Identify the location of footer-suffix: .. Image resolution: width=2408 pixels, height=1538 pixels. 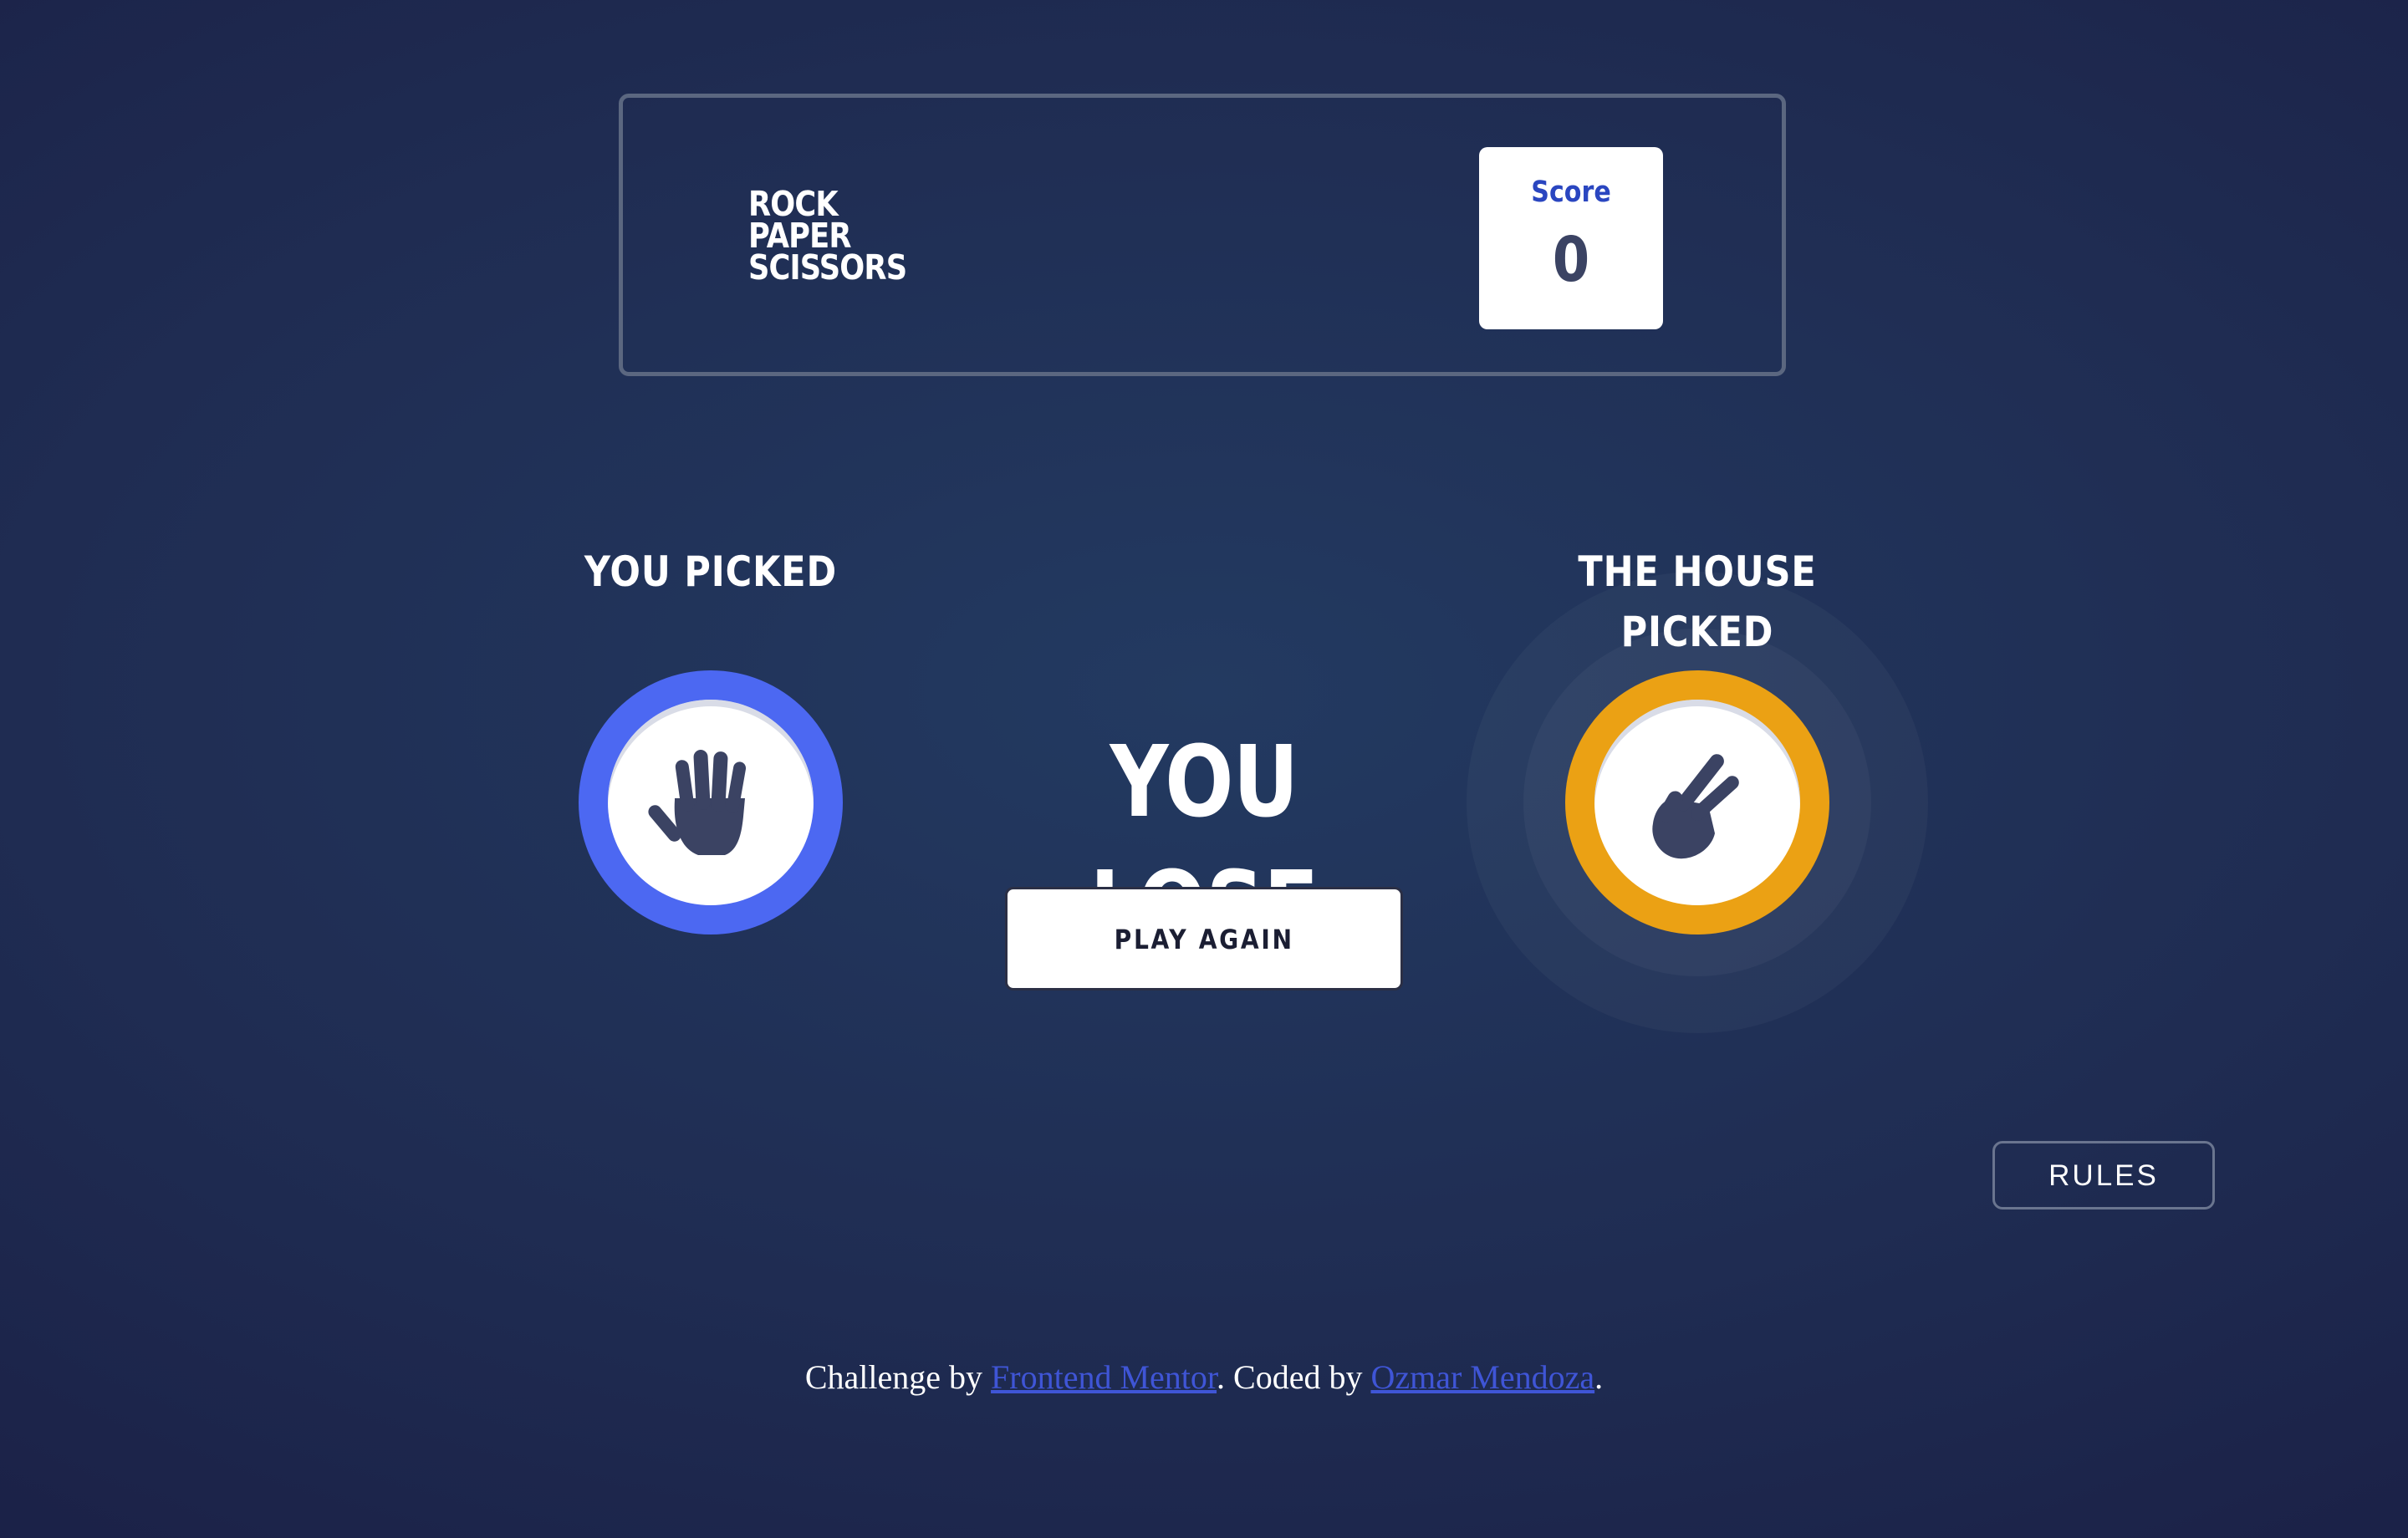
(1599, 1377).